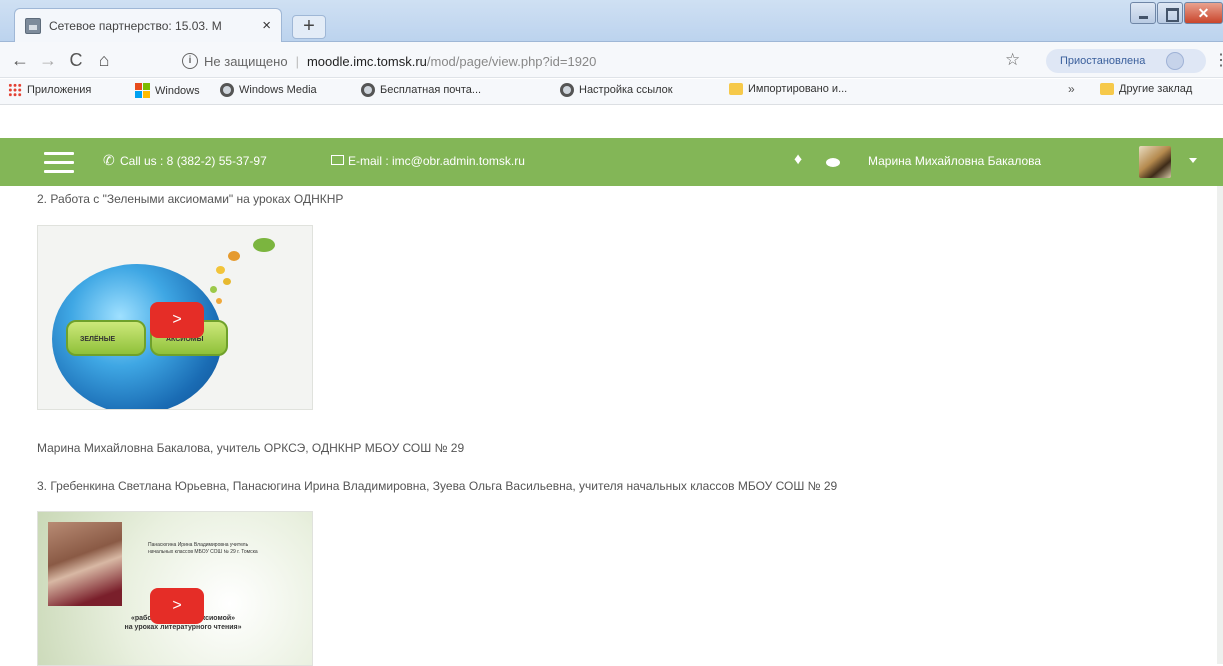 The width and height of the screenshot is (1223, 666). What do you see at coordinates (15, 90) in the screenshot?
I see `apps-icon` at bounding box center [15, 90].